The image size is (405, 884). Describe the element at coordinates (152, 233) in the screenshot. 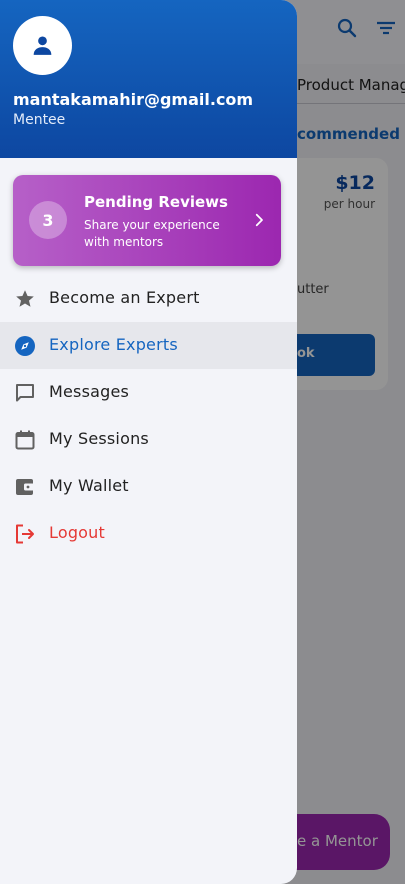

I see `pending-reviews-subtitle: Share your experience with mentors` at that location.